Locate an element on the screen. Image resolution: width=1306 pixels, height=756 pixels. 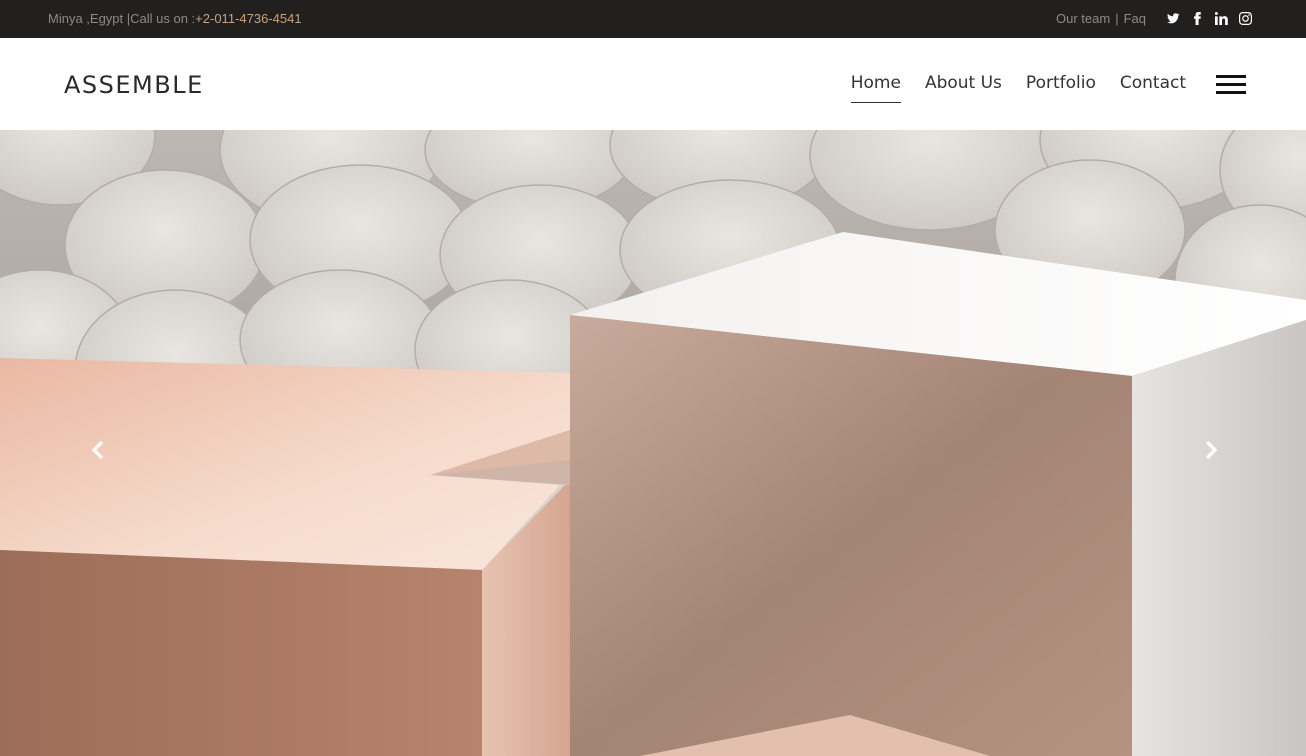
top-links: Our team | Faq is located at coordinates (1154, 18).